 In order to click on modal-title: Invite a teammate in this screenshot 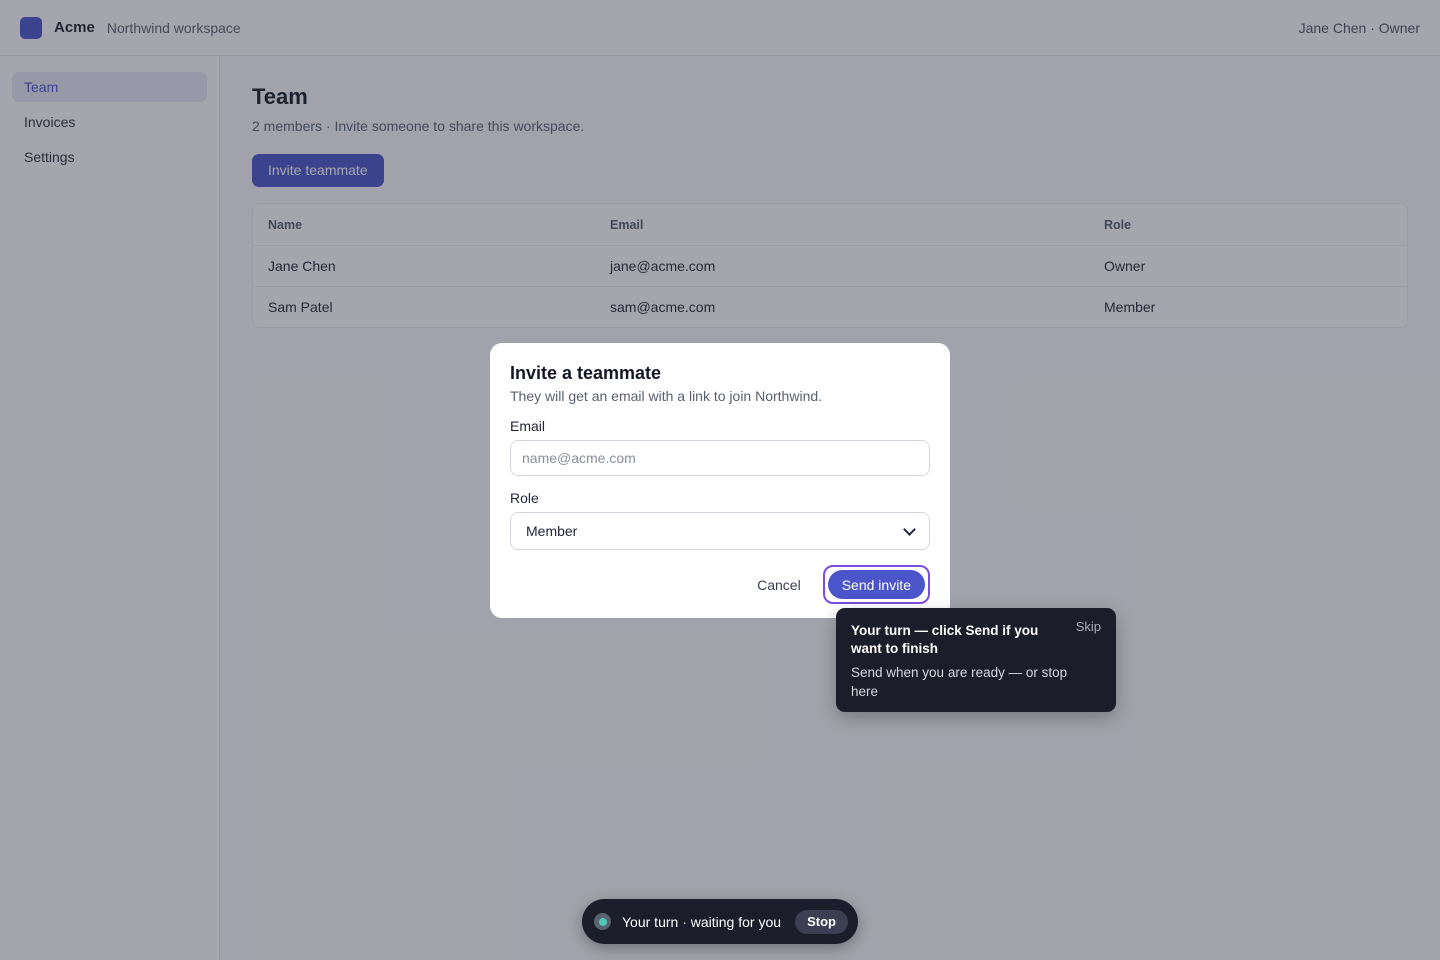, I will do `click(586, 373)`.